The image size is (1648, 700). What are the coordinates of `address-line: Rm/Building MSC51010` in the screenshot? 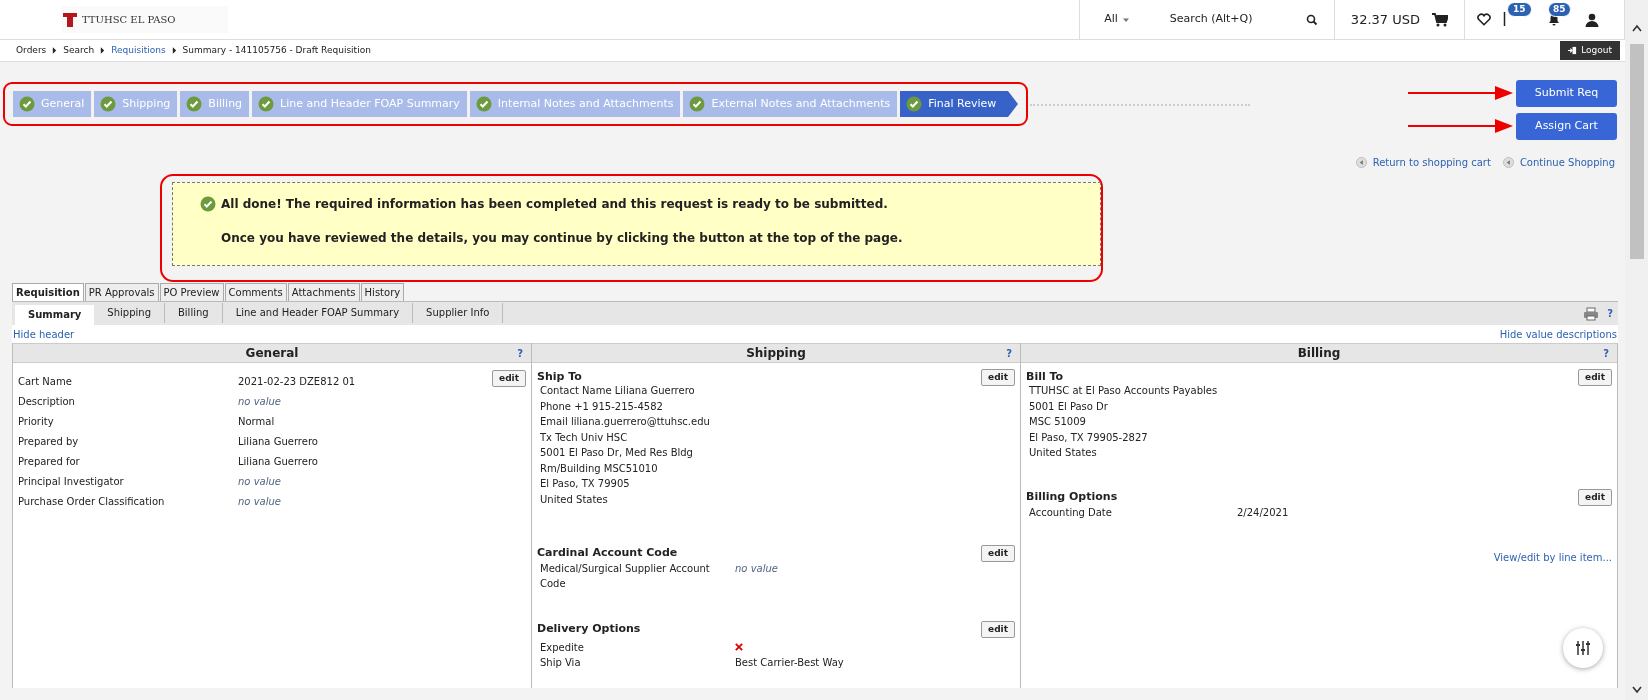 It's located at (599, 468).